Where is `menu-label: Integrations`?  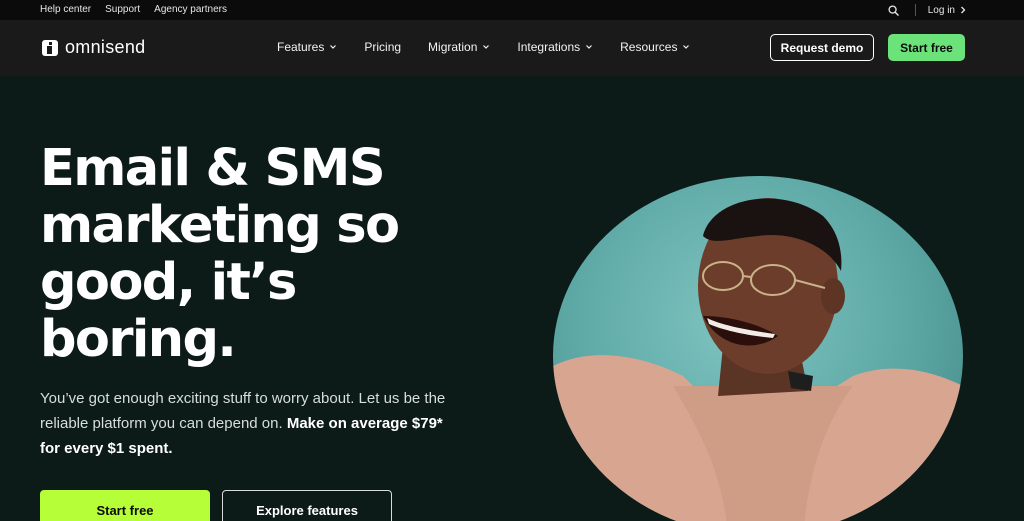
menu-label: Integrations is located at coordinates (549, 47).